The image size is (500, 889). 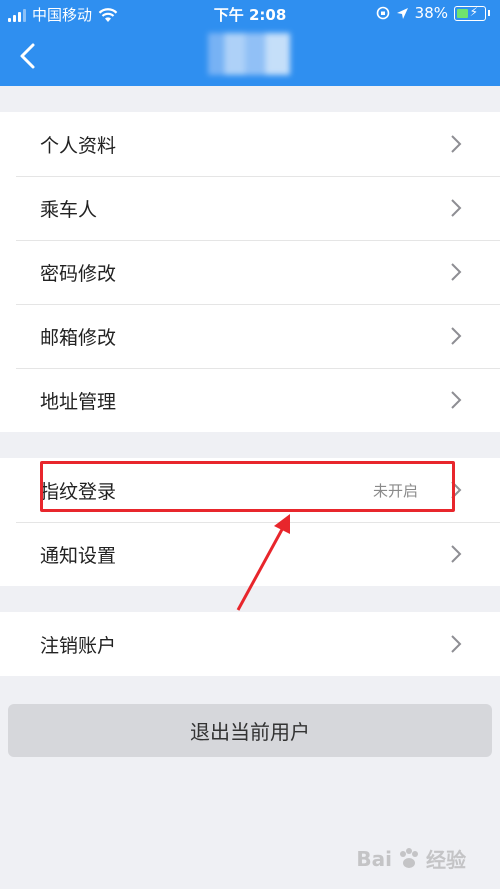 I want to click on back-chevron-icon, so click(x=29, y=56).